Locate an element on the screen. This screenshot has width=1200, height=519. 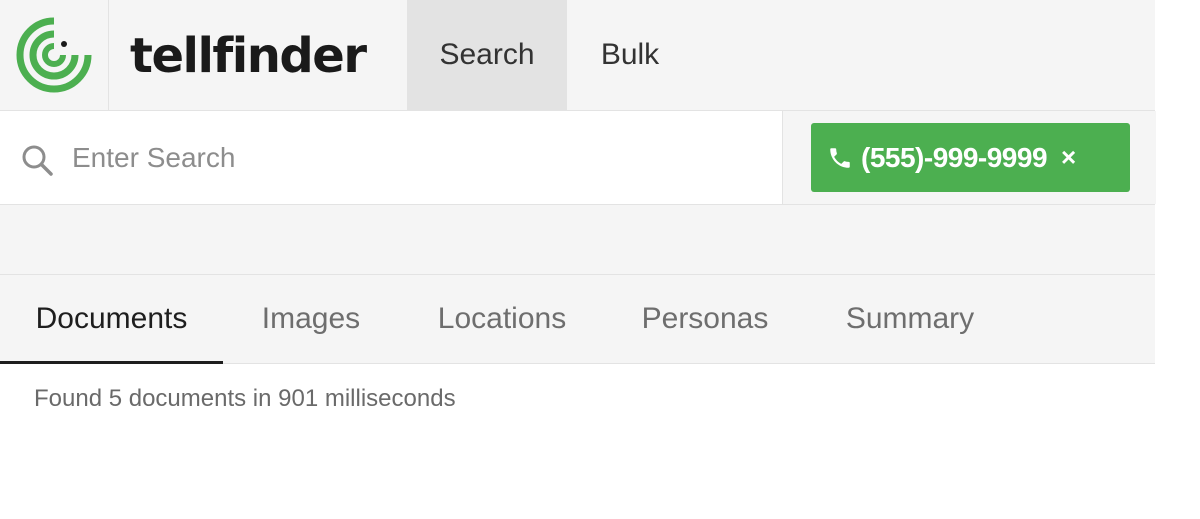
search-icon is located at coordinates (37, 160).